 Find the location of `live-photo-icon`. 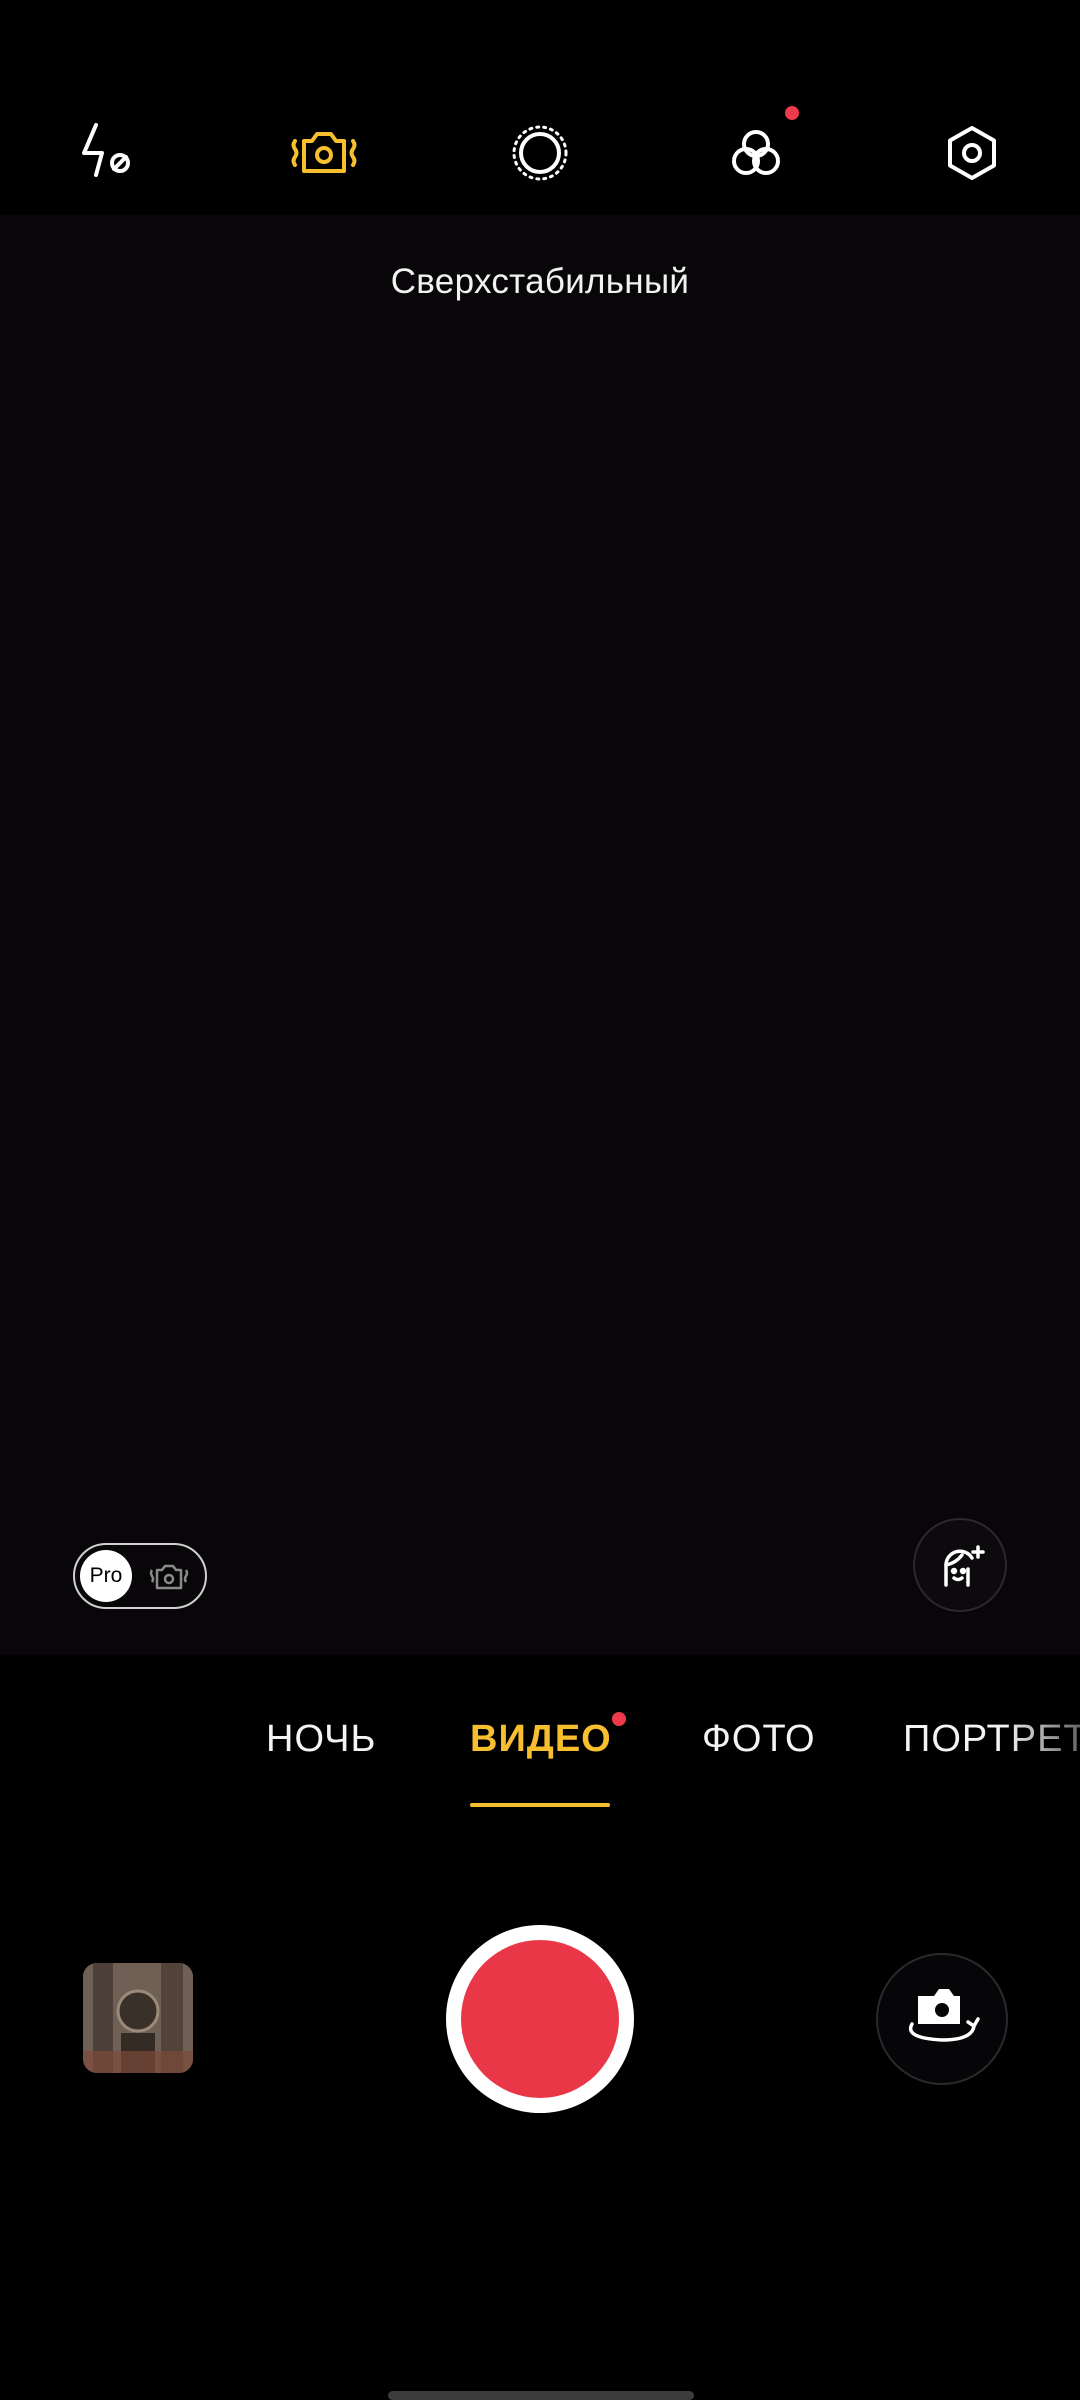

live-photo-icon is located at coordinates (540, 153).